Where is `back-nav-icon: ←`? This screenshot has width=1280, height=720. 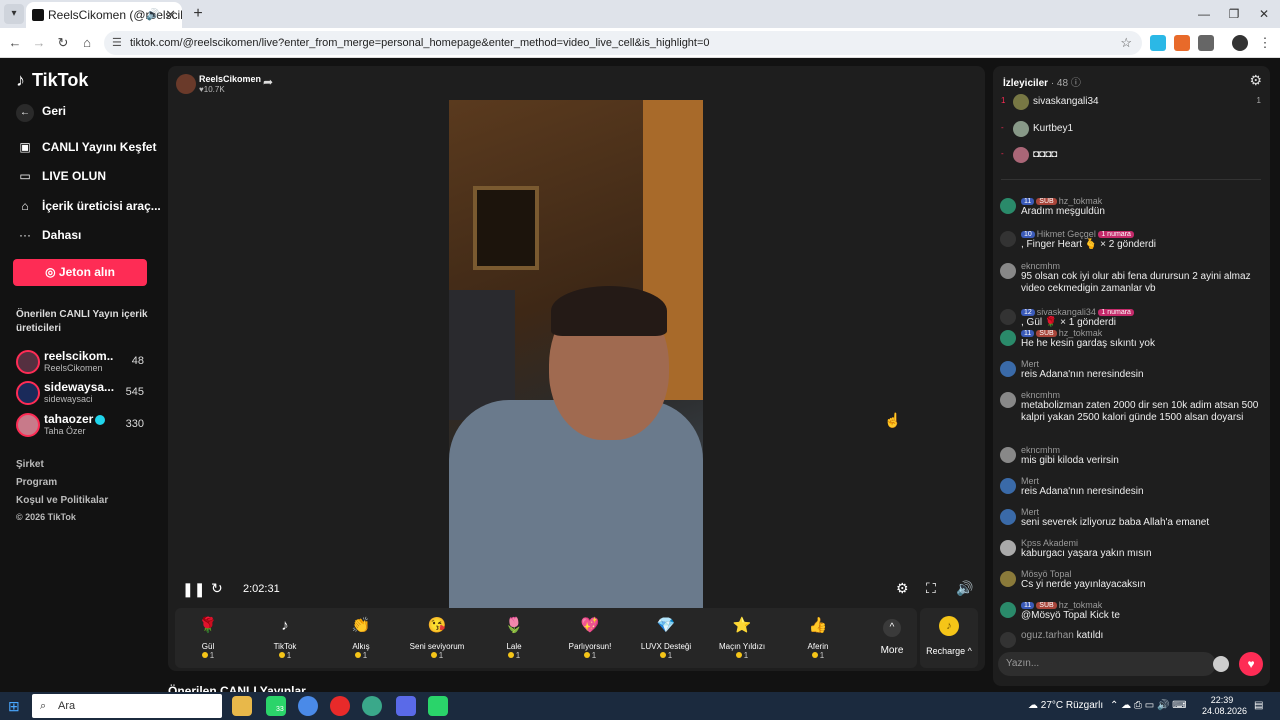 back-nav-icon: ← is located at coordinates (15, 43).